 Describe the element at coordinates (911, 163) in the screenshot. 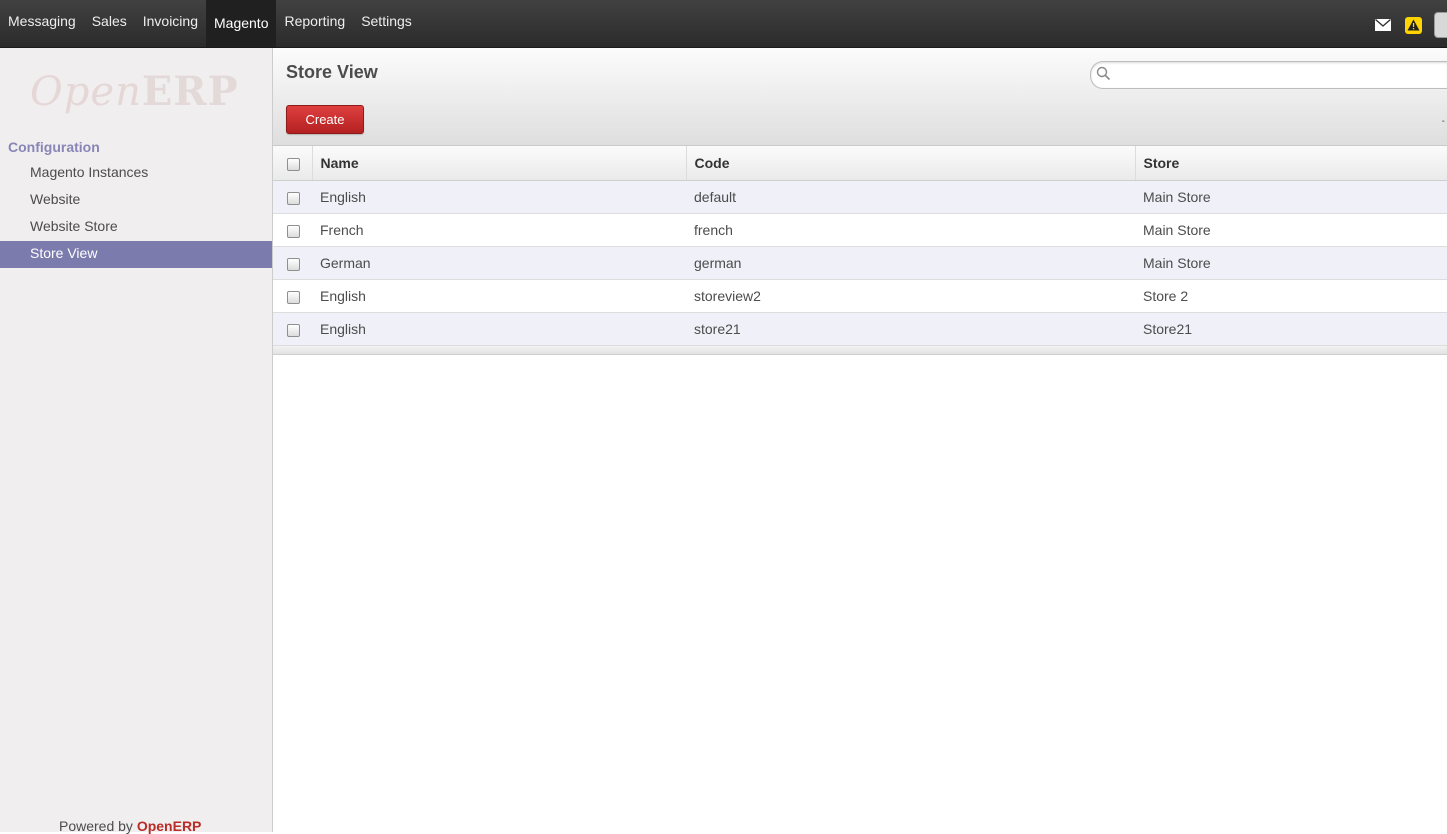

I see `column-header-code: Code` at that location.